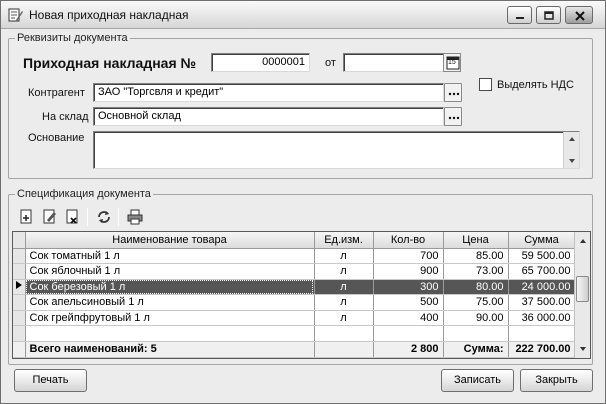 The width and height of the screenshot is (606, 404). I want to click on contractor-field: ЗАО "Торгсвля и кредит", so click(268, 92).